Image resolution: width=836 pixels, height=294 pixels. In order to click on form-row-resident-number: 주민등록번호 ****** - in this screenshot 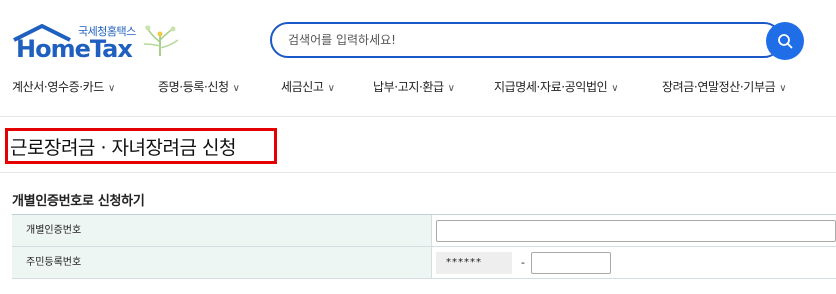, I will do `click(424, 263)`.